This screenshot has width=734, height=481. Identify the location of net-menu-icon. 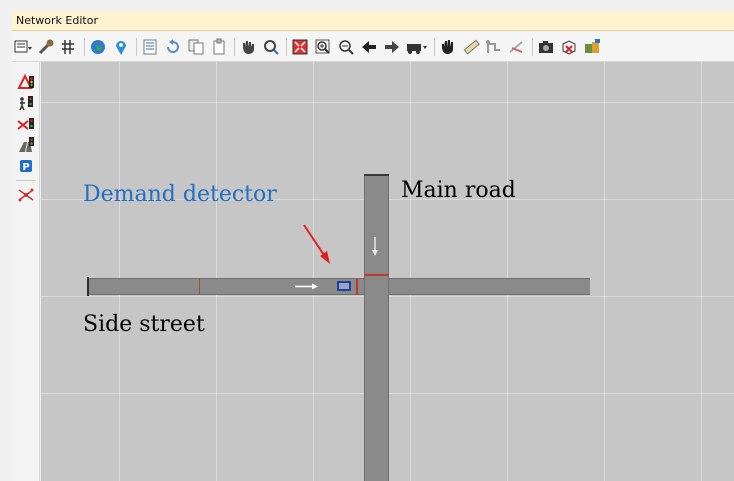
(23, 47).